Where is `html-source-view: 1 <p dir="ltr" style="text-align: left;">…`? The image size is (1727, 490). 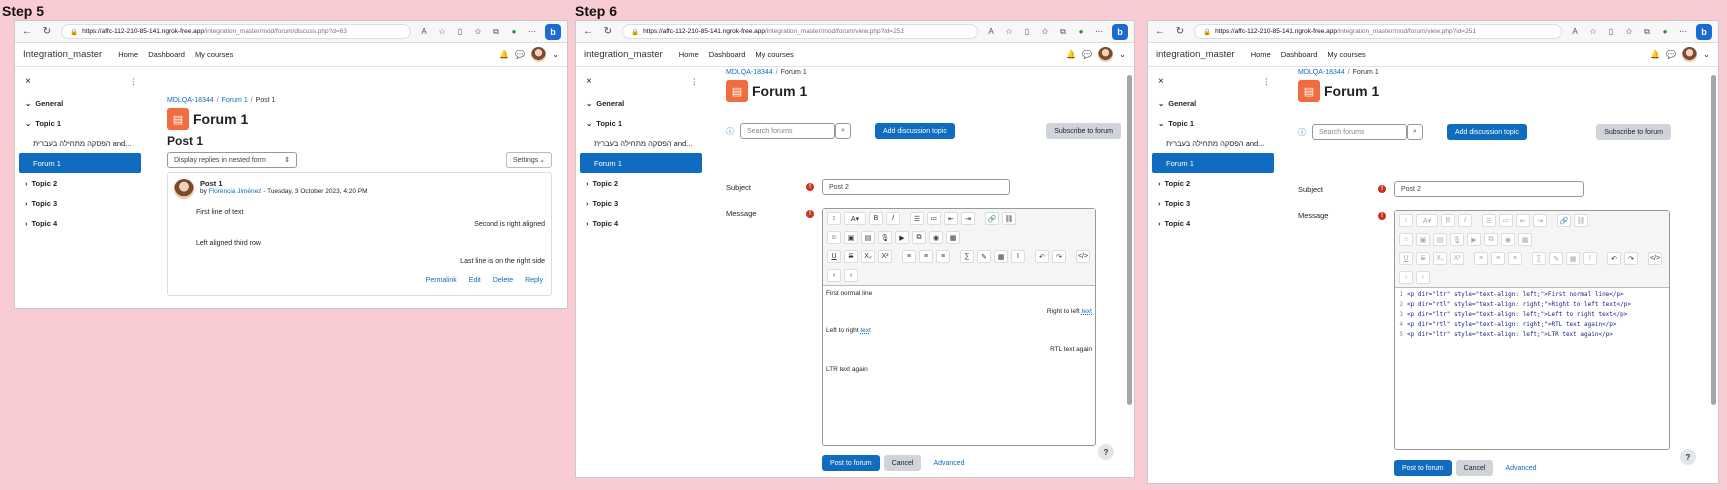 html-source-view: 1 <p dir="ltr" style="text-align: left;">… is located at coordinates (1532, 316).